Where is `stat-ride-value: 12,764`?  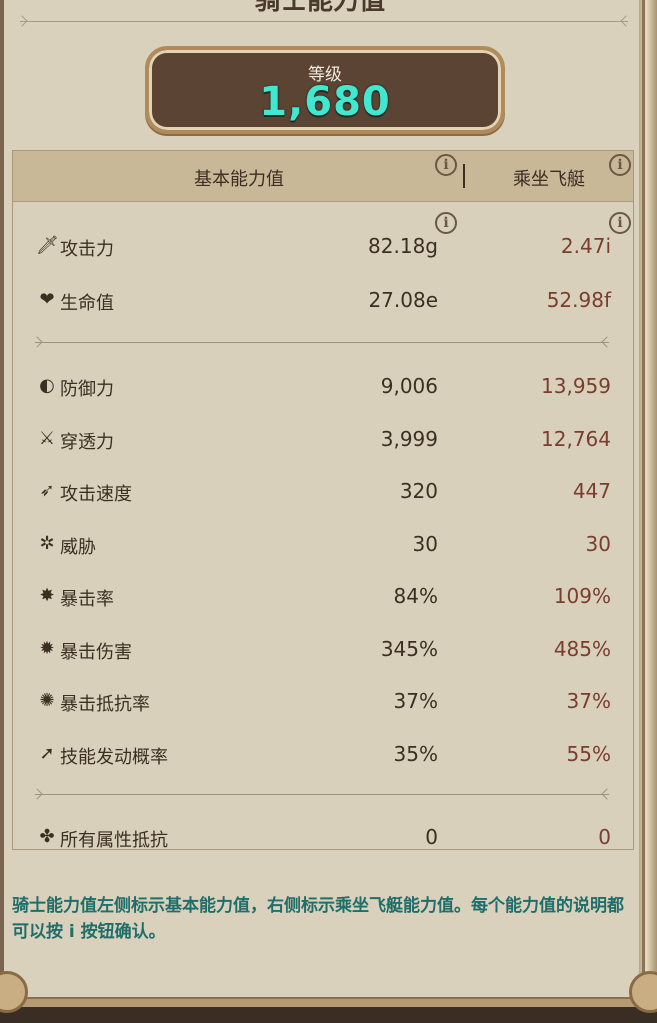
stat-ride-value: 12,764 is located at coordinates (576, 439).